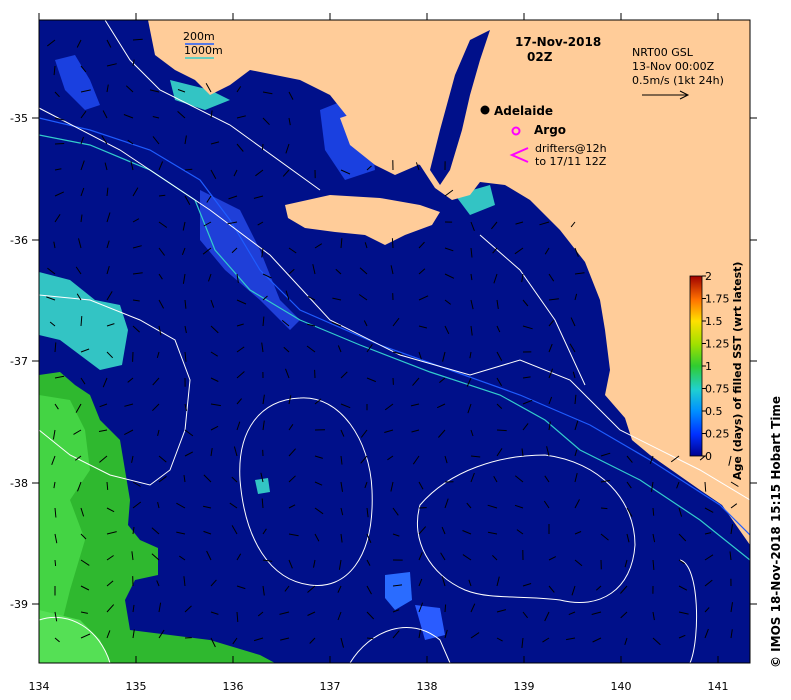 The image size is (791, 700). What do you see at coordinates (39, 686) in the screenshot?
I see `lon-tick-label: 134` at bounding box center [39, 686].